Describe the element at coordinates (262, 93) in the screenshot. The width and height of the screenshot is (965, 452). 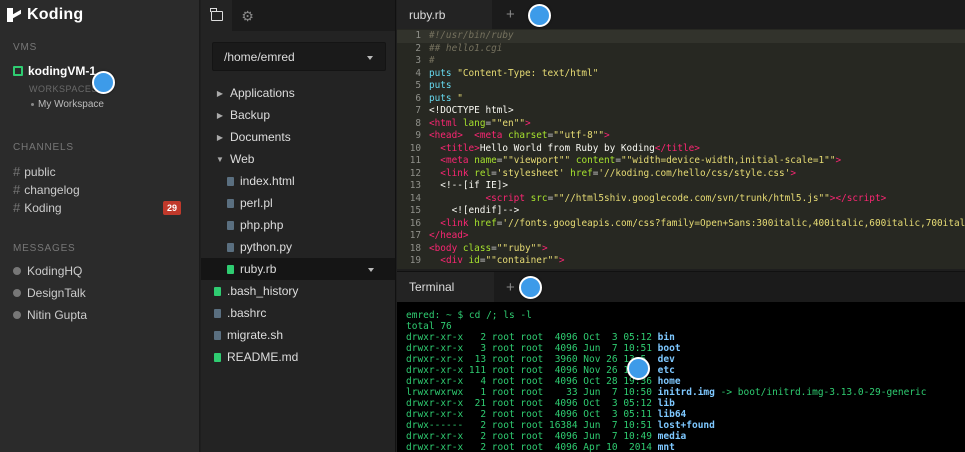
I see `tree-item-label: Applications` at that location.